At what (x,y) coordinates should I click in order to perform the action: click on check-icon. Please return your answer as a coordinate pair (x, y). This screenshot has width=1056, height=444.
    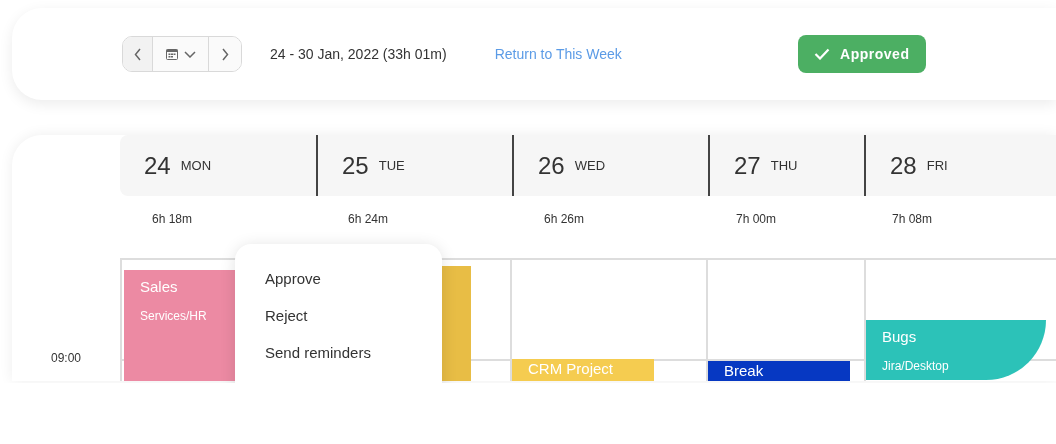
    Looking at the image, I should click on (822, 54).